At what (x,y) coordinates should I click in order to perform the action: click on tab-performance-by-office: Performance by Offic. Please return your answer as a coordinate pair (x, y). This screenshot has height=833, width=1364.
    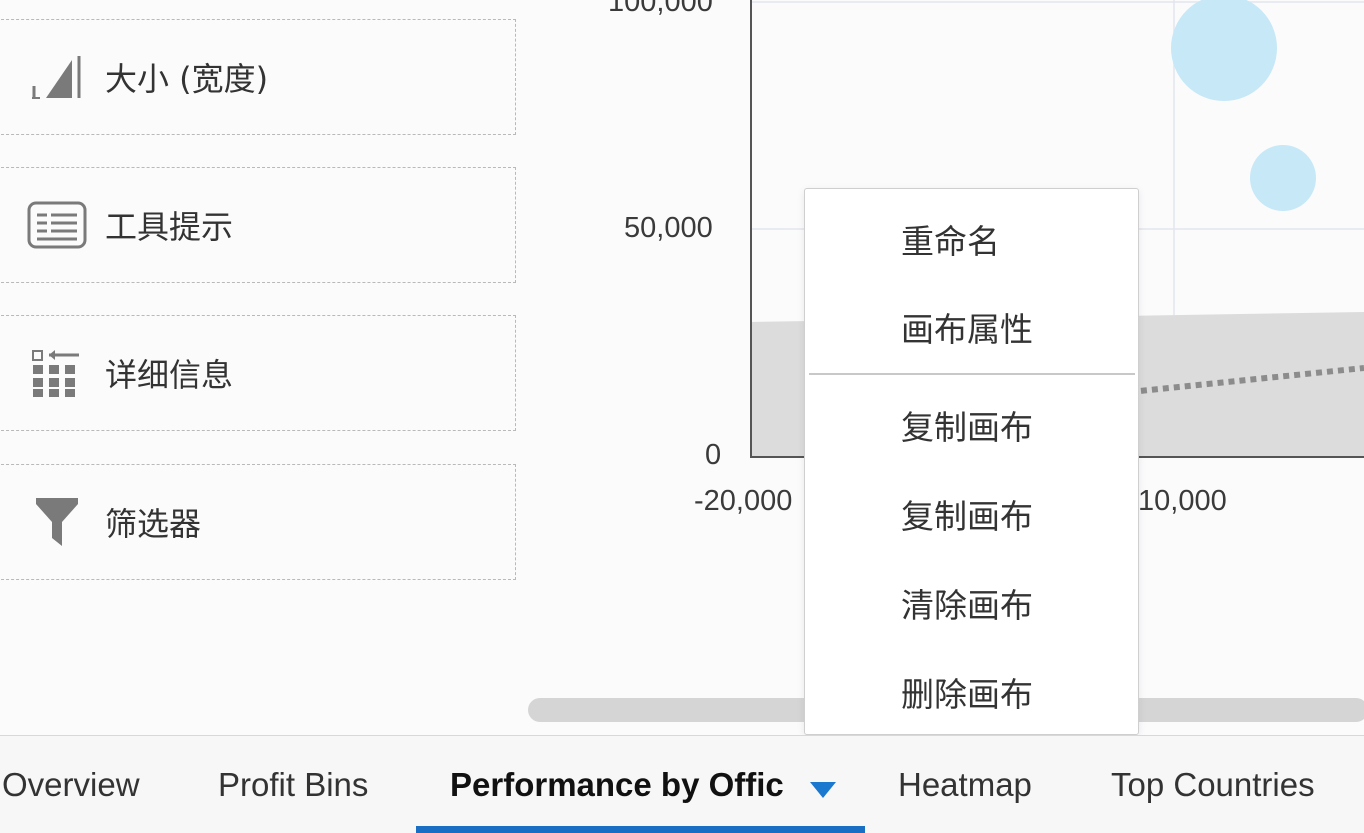
    Looking at the image, I should click on (626, 785).